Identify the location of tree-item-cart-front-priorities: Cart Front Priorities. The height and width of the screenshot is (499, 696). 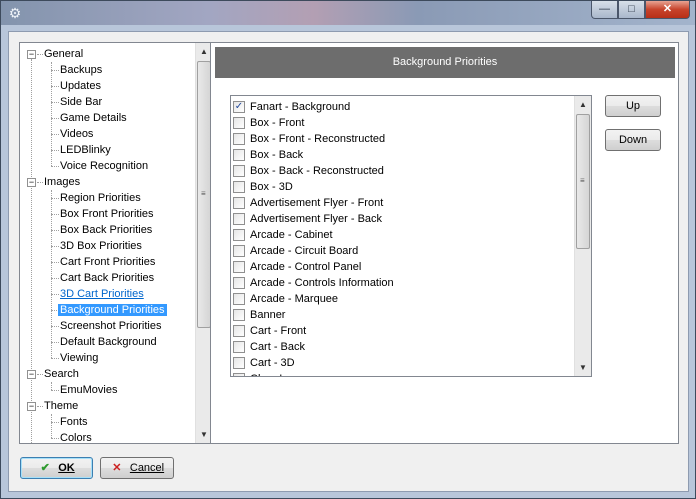
(107, 262).